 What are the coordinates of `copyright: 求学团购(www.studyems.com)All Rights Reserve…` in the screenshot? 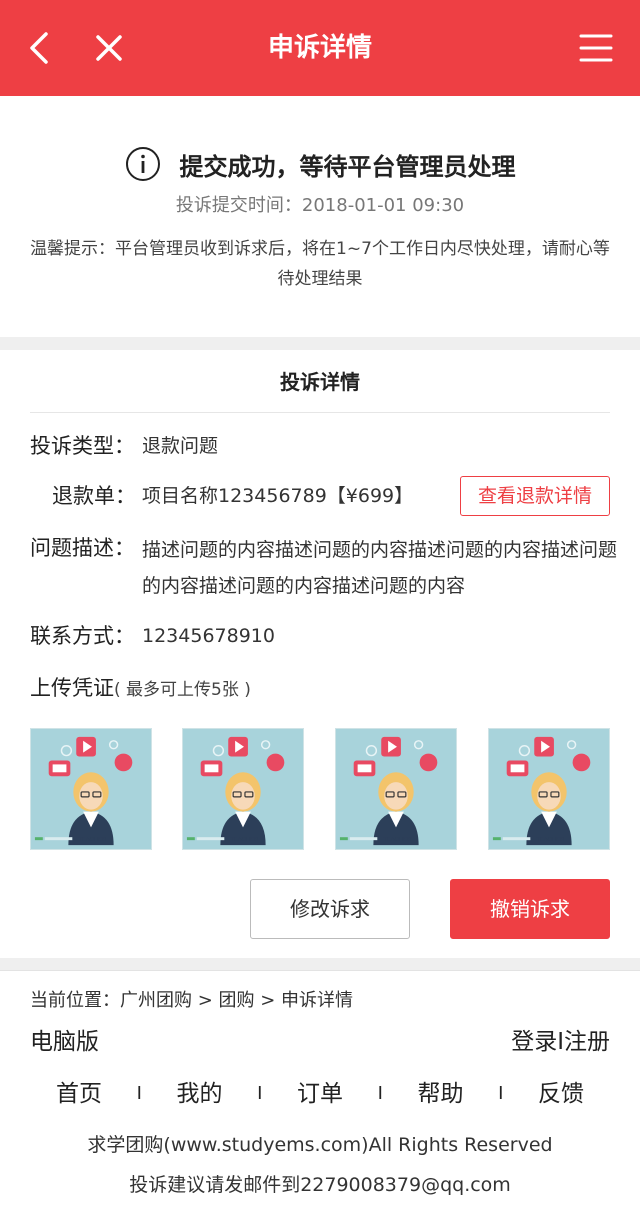 It's located at (320, 1145).